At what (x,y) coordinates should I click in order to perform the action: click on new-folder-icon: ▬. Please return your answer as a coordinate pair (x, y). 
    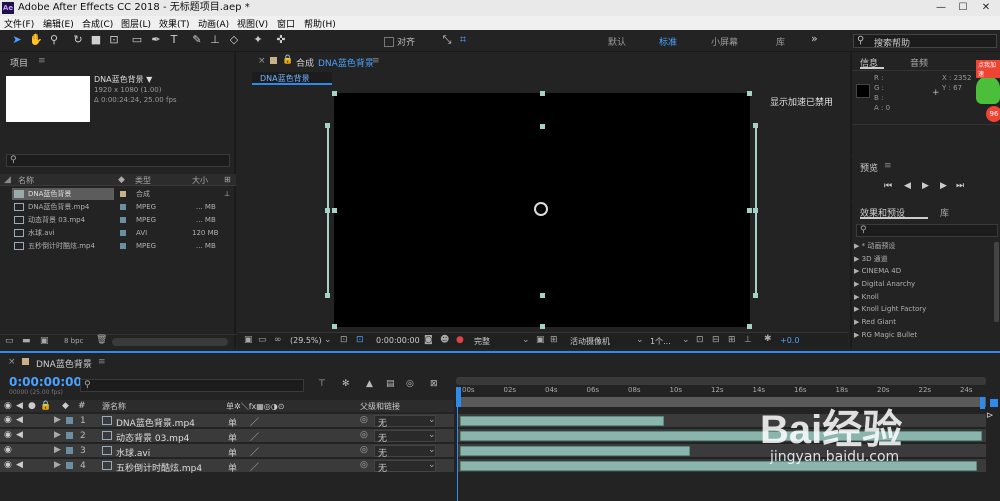
    Looking at the image, I should click on (26, 341).